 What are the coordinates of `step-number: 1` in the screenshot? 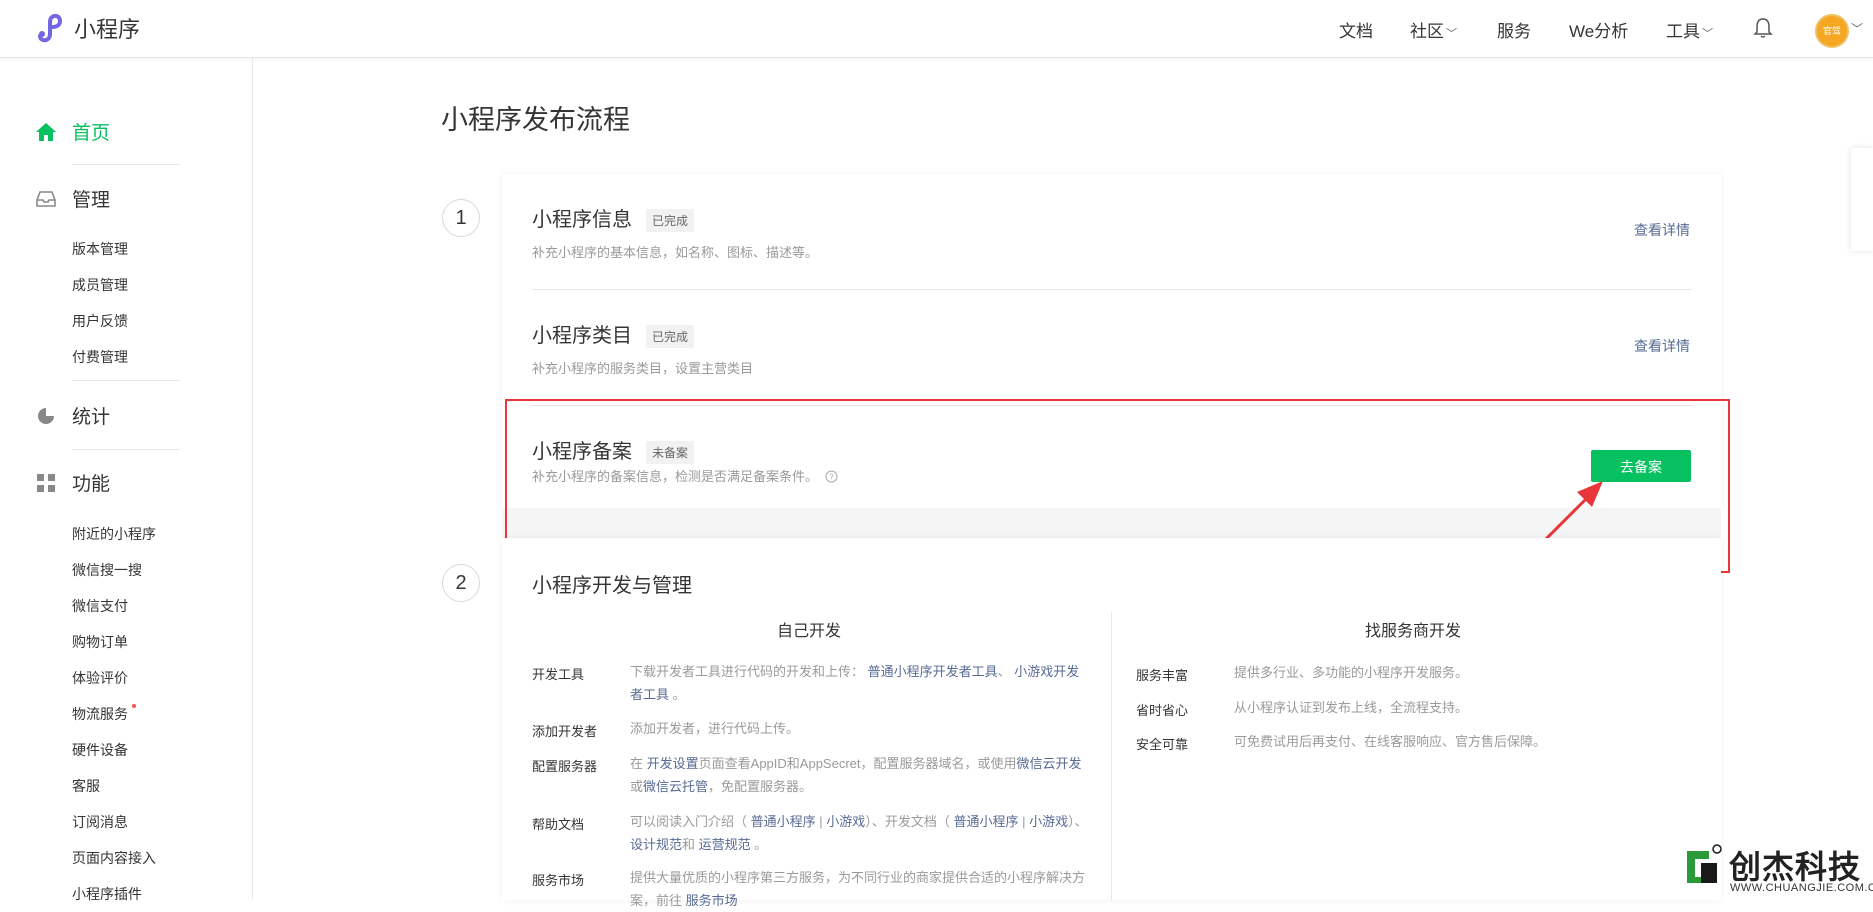 It's located at (461, 218).